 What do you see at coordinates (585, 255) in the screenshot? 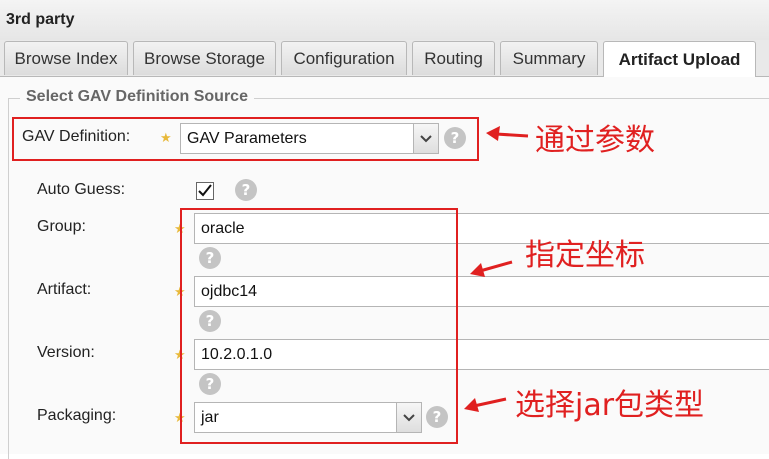
I see `annotation-specify-coordinates: 指定坐标` at bounding box center [585, 255].